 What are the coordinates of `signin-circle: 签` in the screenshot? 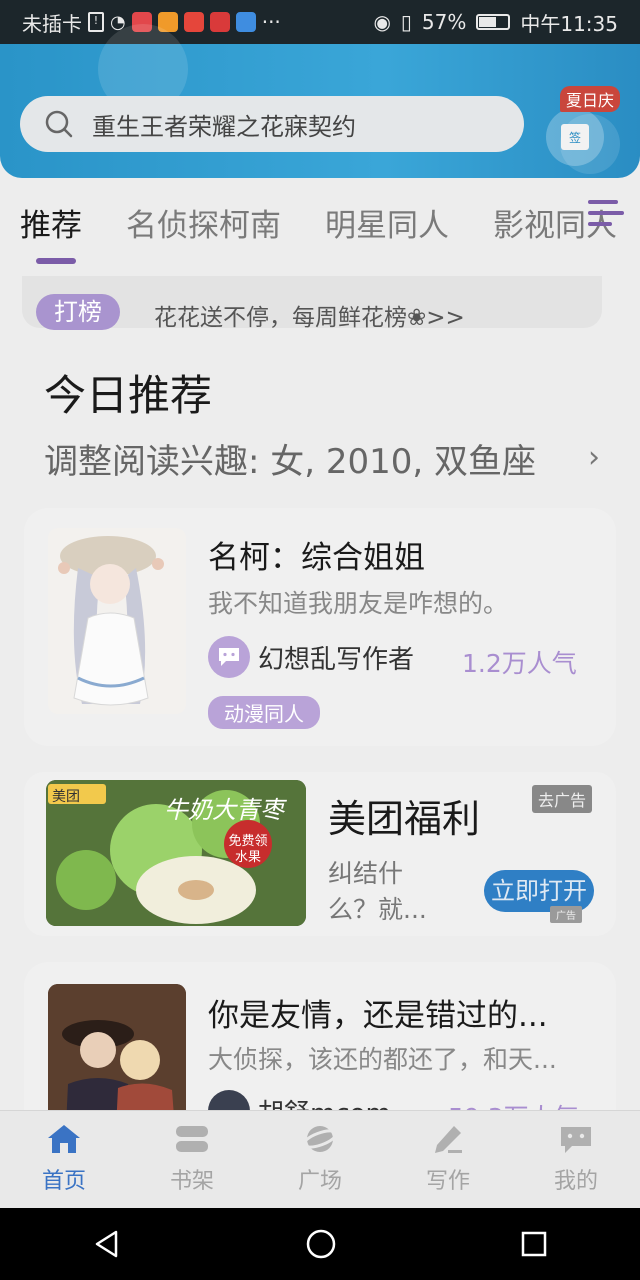 It's located at (575, 137).